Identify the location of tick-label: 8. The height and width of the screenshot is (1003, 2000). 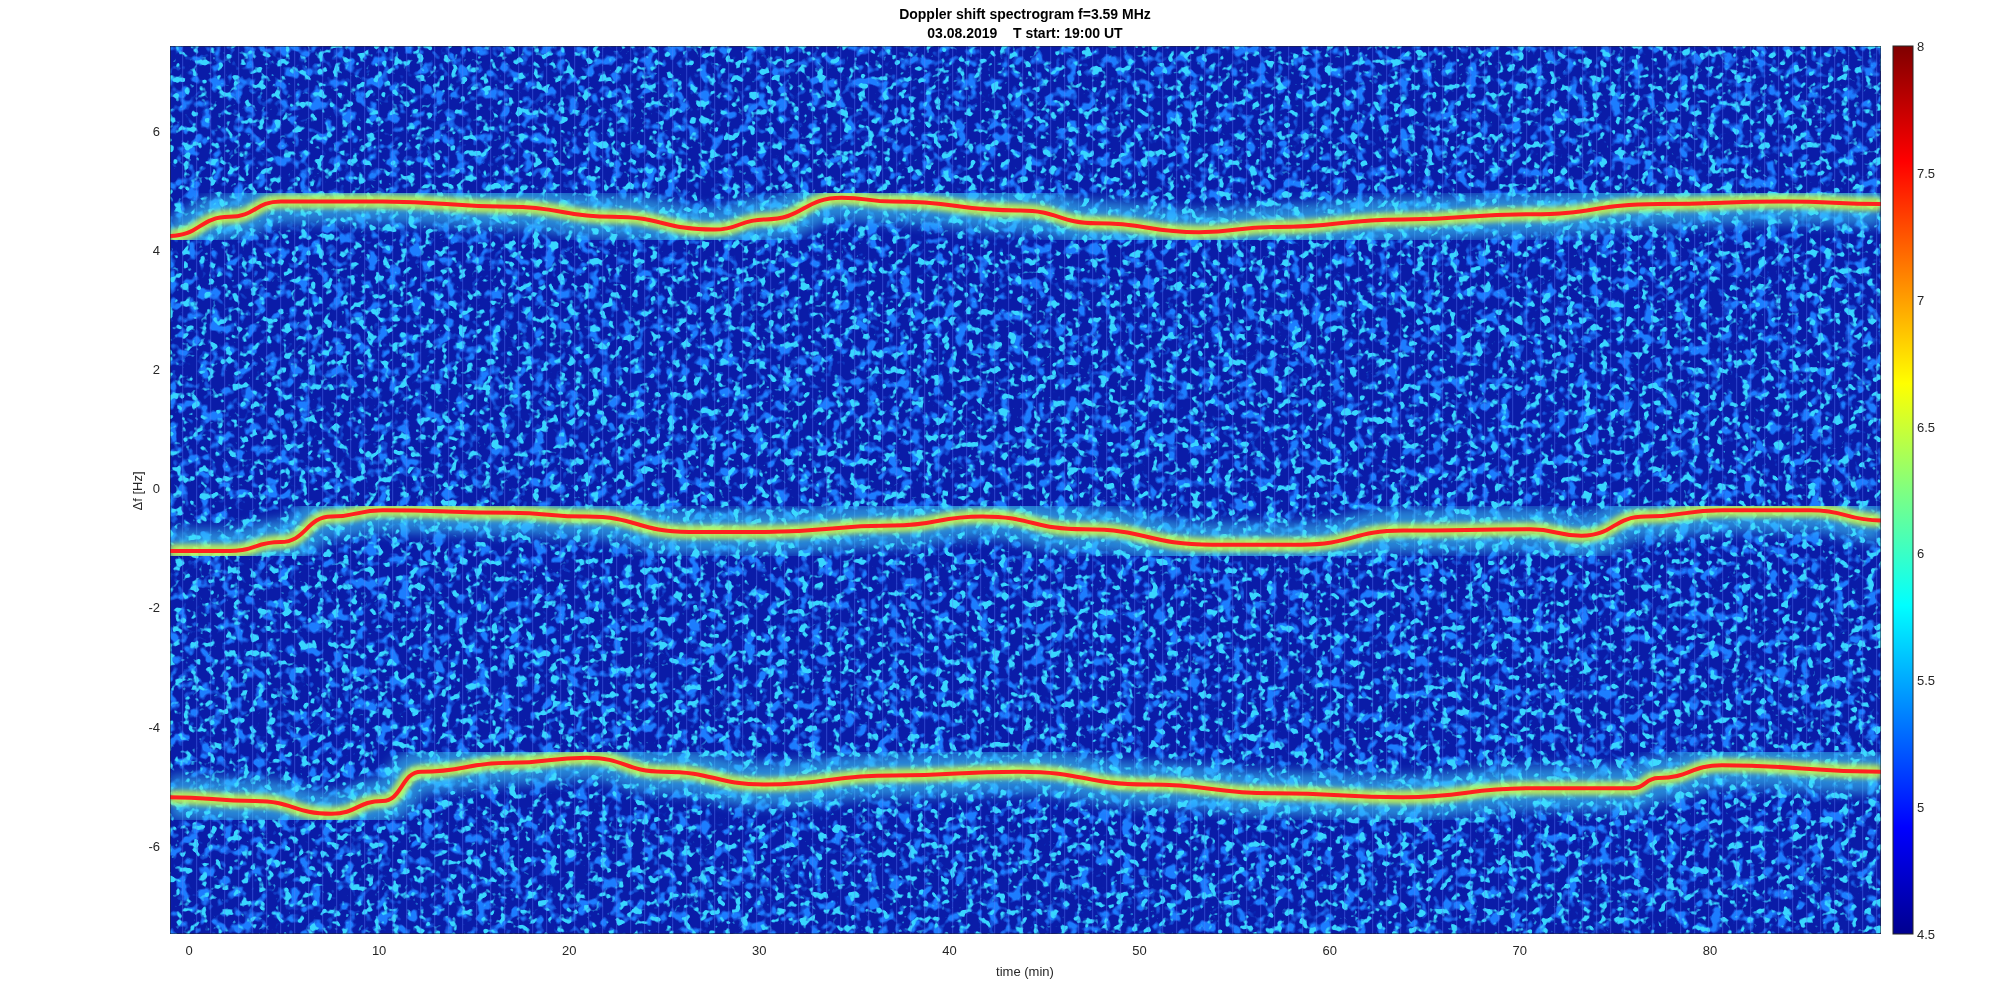
(1921, 46).